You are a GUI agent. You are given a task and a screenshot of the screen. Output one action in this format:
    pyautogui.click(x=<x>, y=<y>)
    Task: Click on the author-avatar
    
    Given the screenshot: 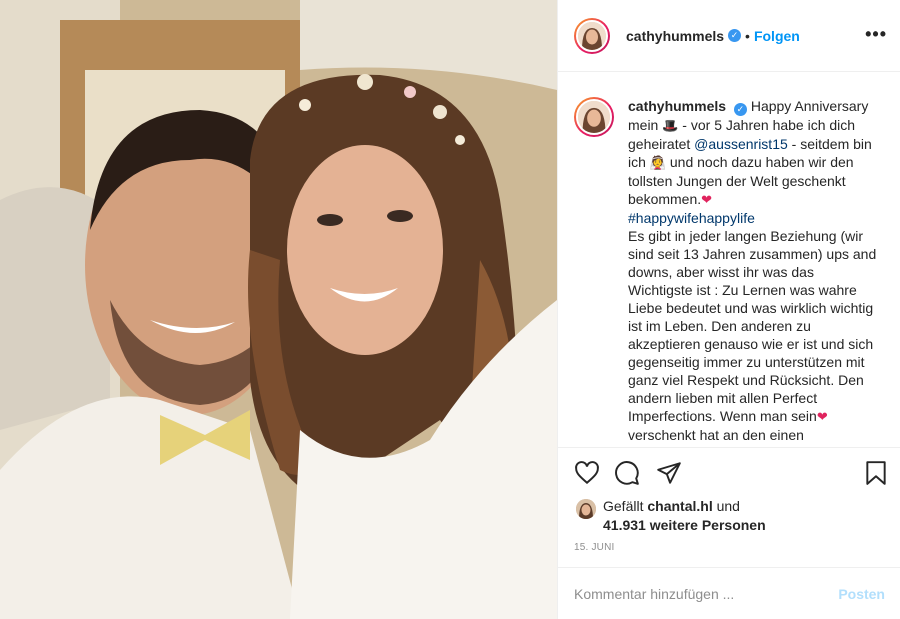 What is the action you would take?
    pyautogui.click(x=592, y=35)
    